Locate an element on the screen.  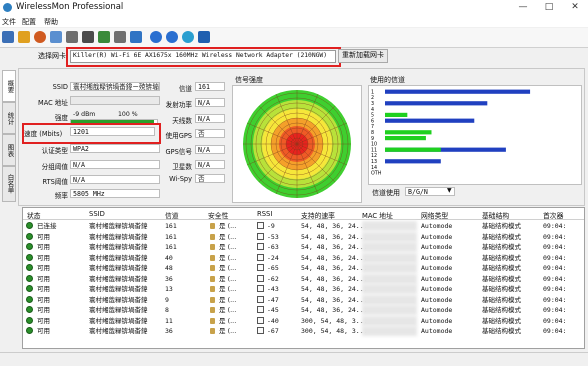
tab-summary: 概要 is located at coordinates (9, 86).